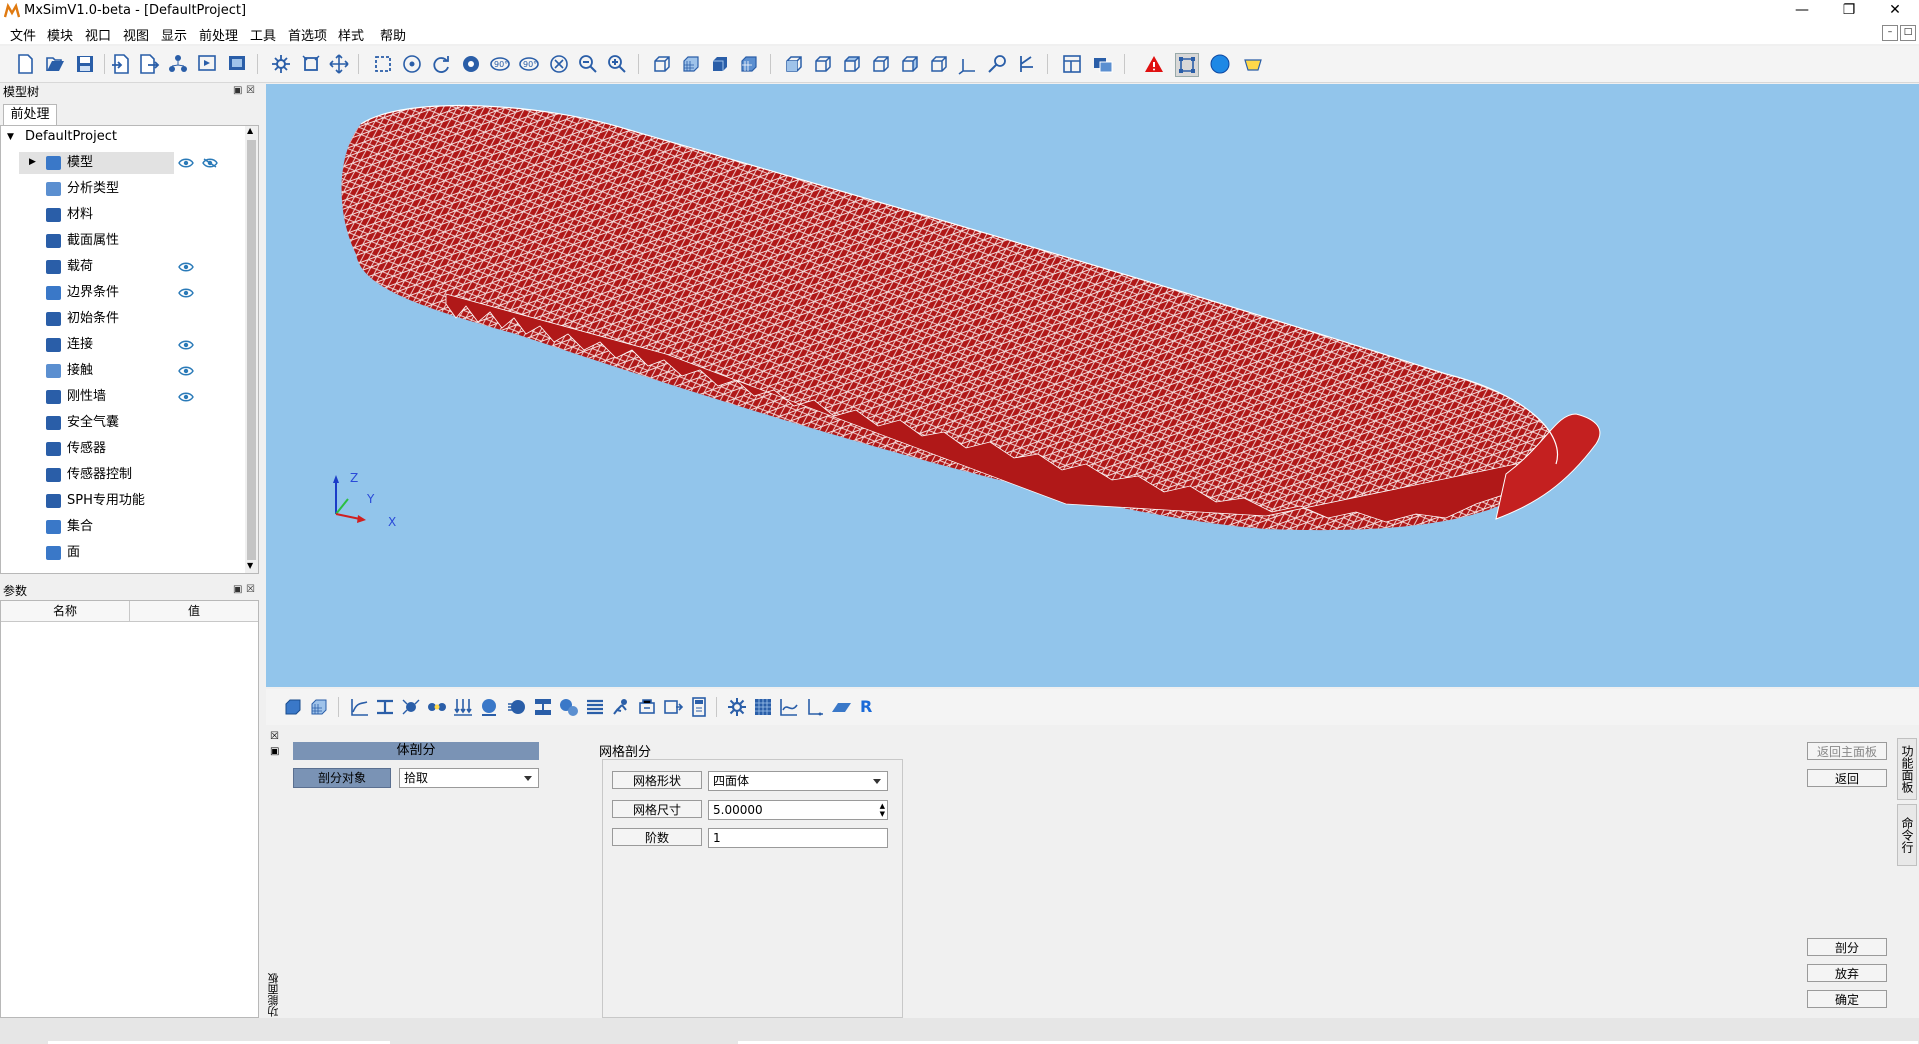 The height and width of the screenshot is (1044, 1919). What do you see at coordinates (281, 64) in the screenshot?
I see `rotate-center-icon` at bounding box center [281, 64].